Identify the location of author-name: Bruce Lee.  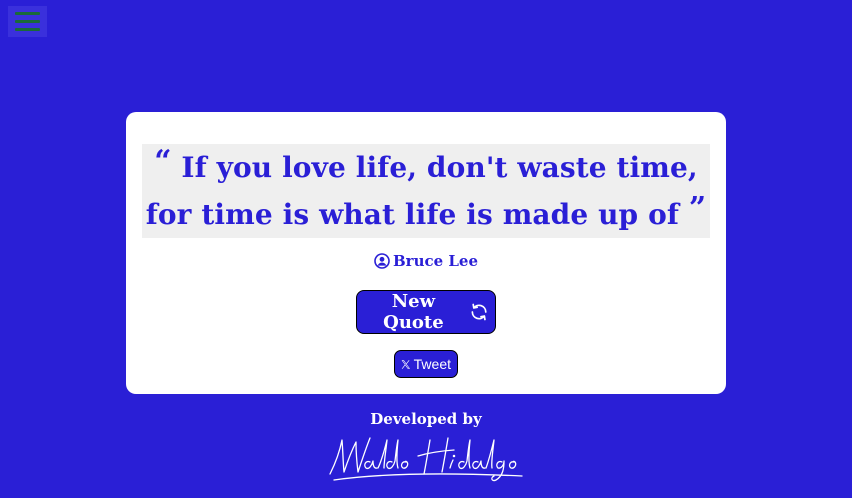
(435, 261).